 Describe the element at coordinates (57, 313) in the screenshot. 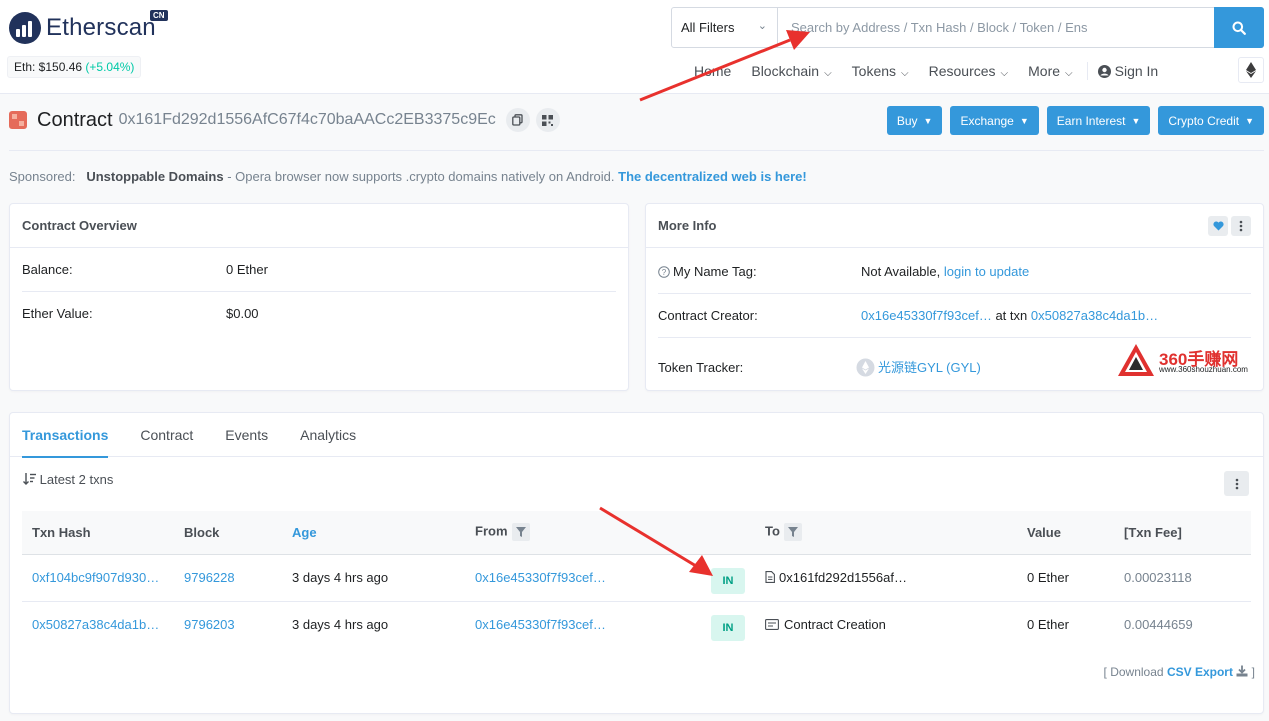

I see `ether-value-label: Ether Value:` at that location.